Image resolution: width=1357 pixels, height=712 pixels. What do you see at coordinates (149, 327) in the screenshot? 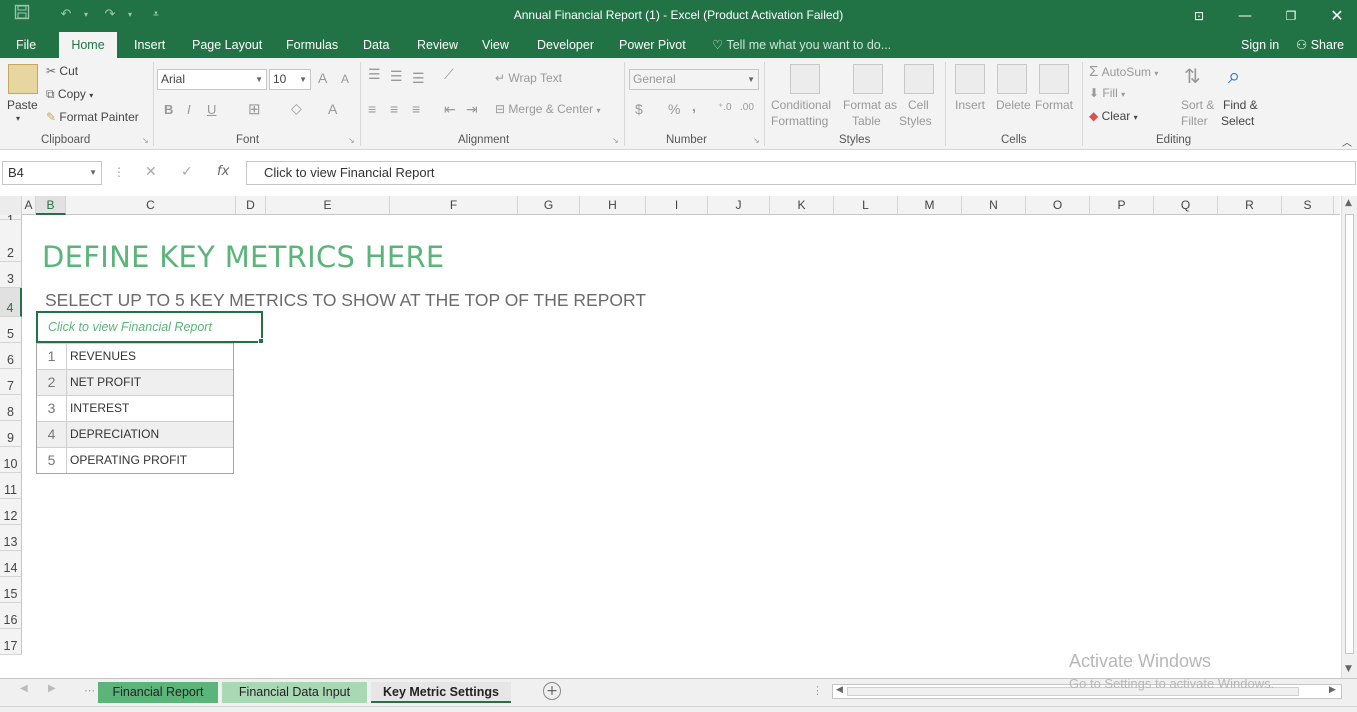
I see `selected-cell-b4: Click to view Financial Report` at bounding box center [149, 327].